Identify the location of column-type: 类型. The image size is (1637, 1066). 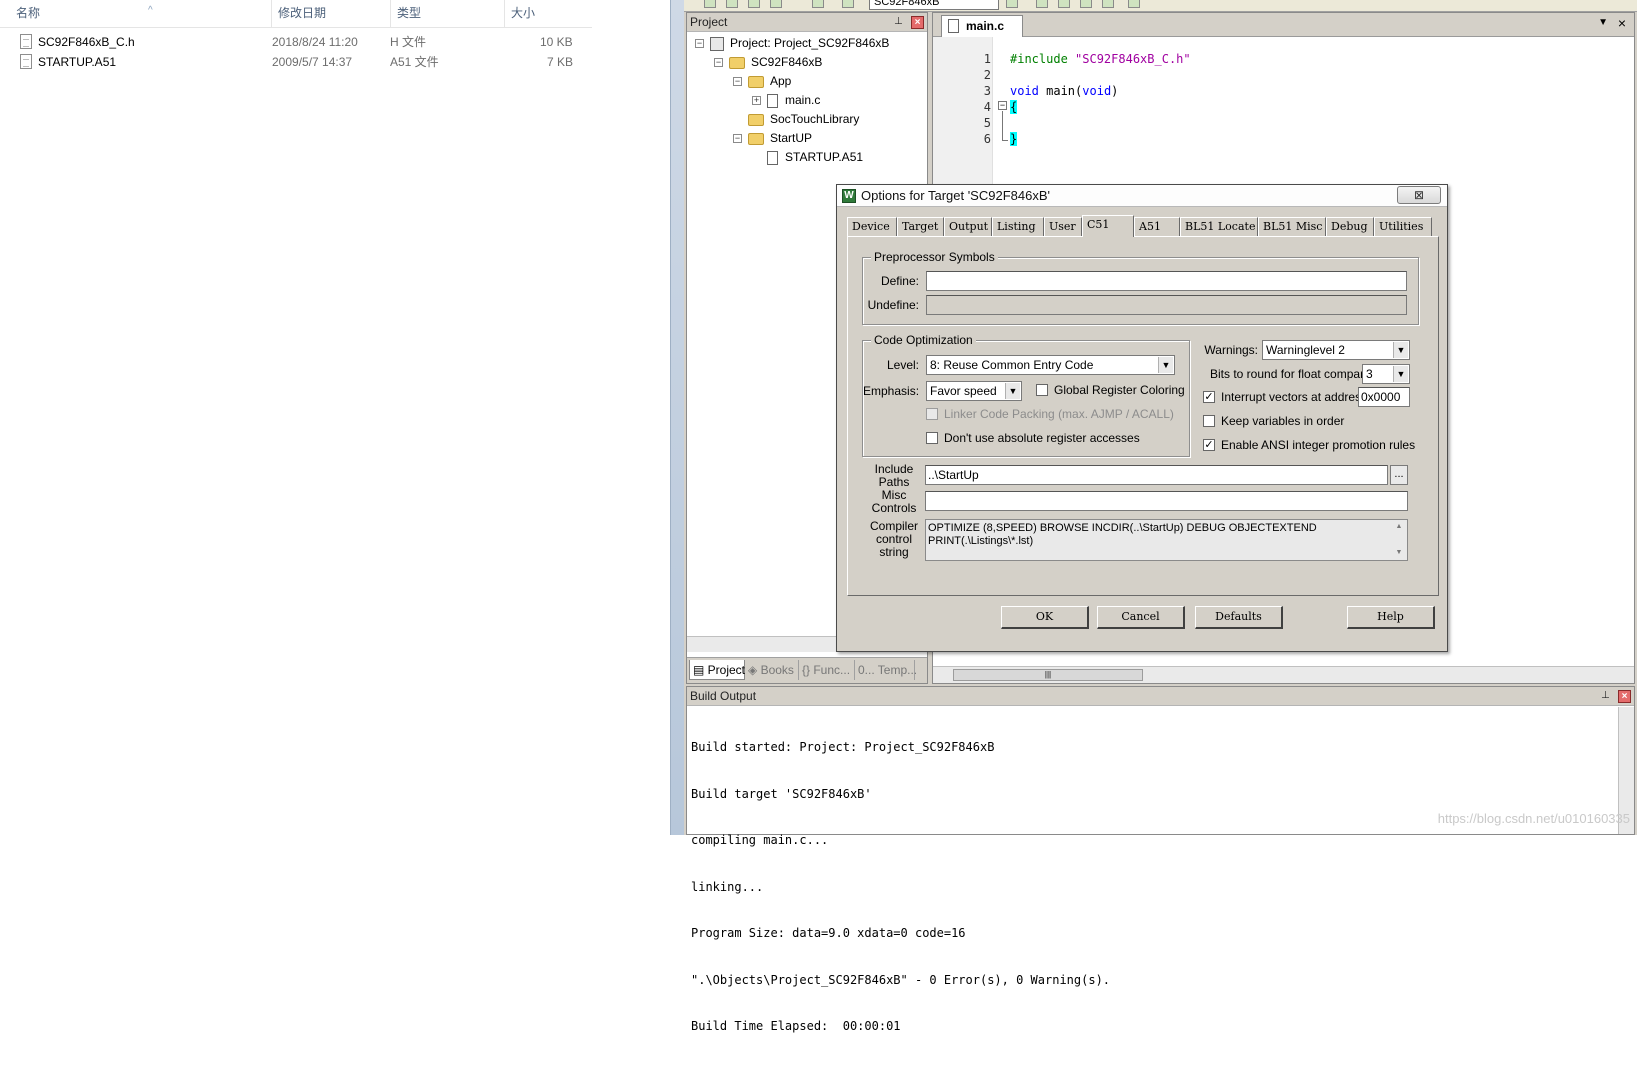
(447, 14).